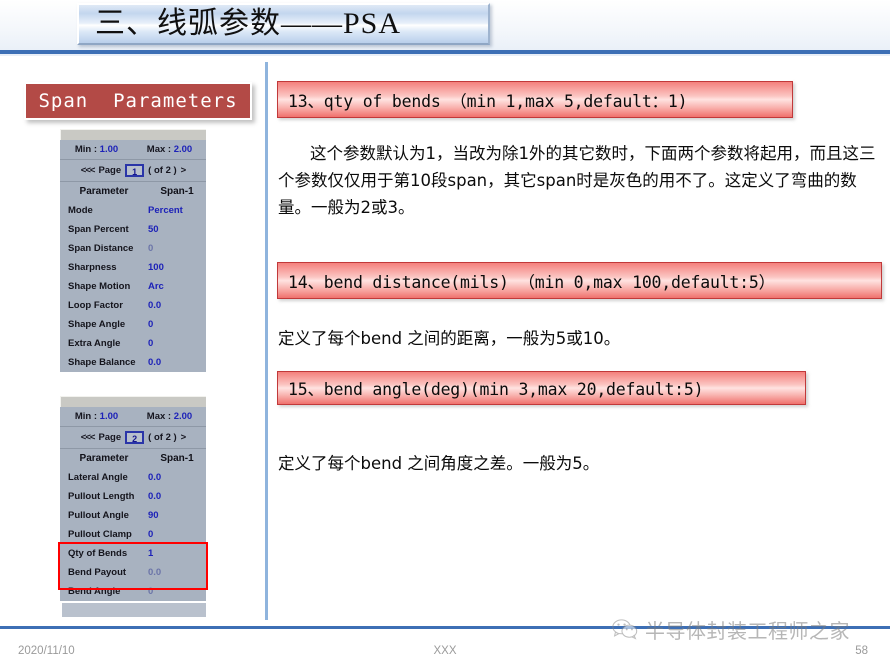 The width and height of the screenshot is (890, 669). What do you see at coordinates (177, 267) in the screenshot?
I see `parameter-value: 100` at bounding box center [177, 267].